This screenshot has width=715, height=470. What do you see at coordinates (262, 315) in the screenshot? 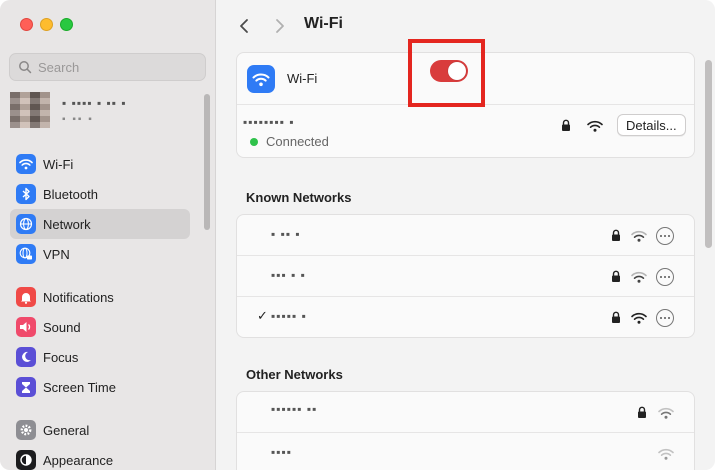
I see `checkmark-icon: ✓` at bounding box center [262, 315].